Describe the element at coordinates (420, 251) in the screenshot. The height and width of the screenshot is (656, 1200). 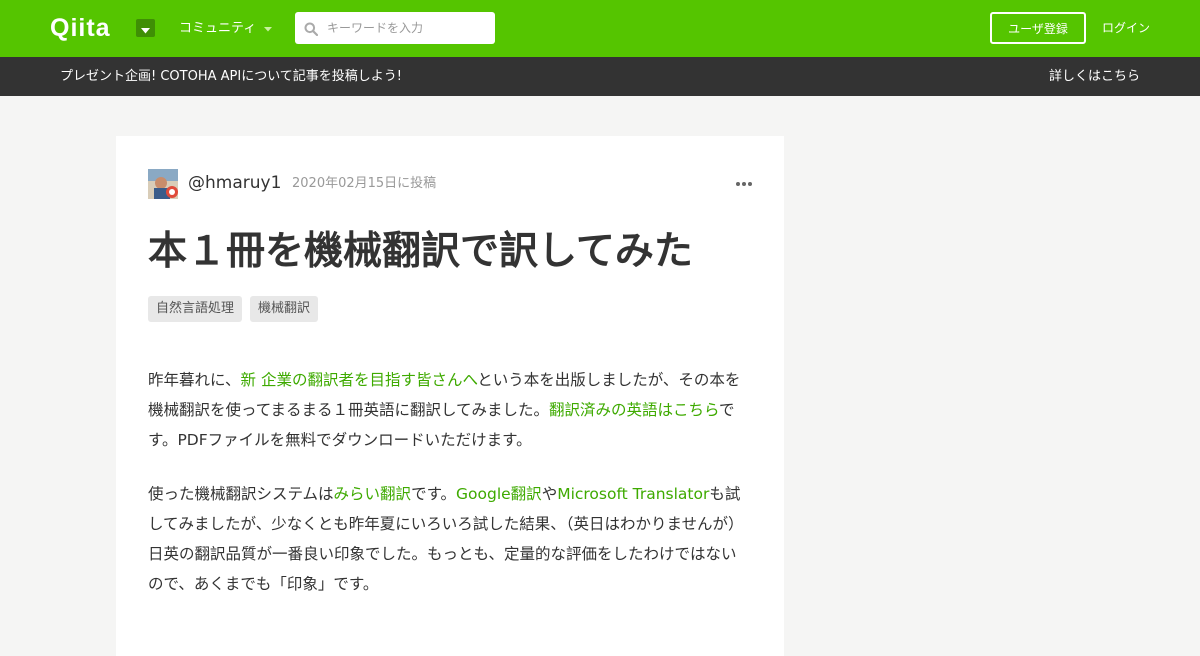
I see `article-title: 本１冊を機械翻訳で訳してみた` at that location.